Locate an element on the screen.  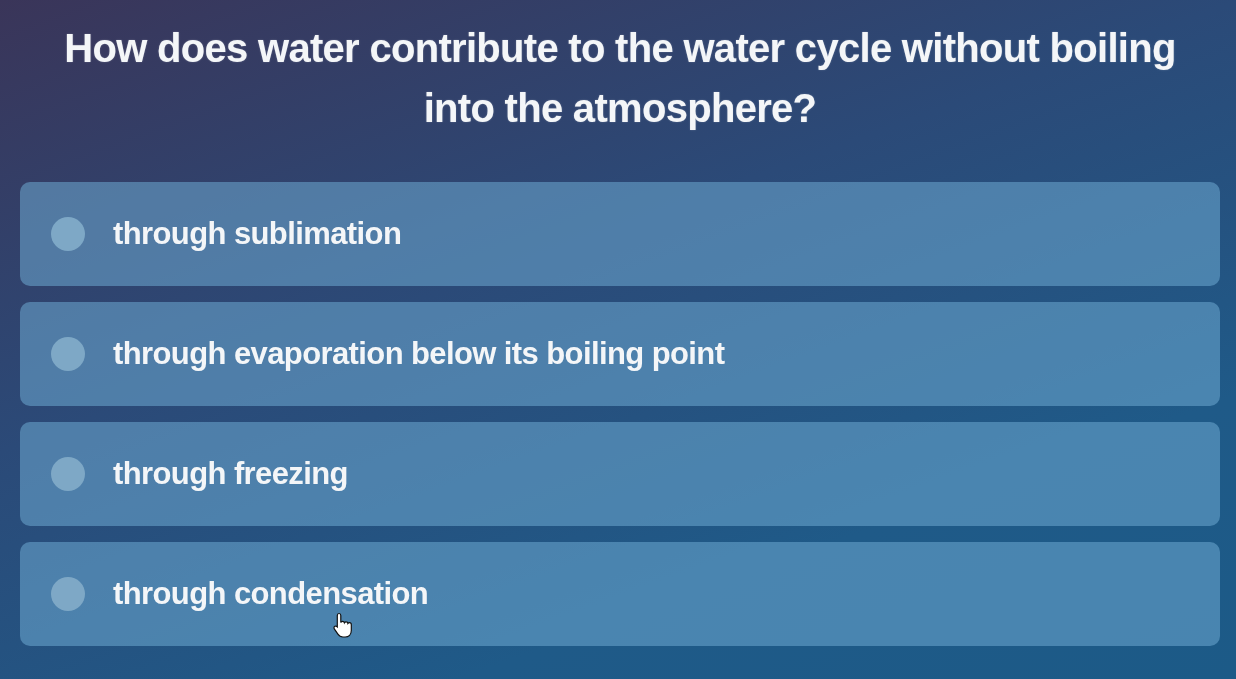
question-text: How does water contribute to the water cycle without boiling into the atmosphere? is located at coordinates (620, 78).